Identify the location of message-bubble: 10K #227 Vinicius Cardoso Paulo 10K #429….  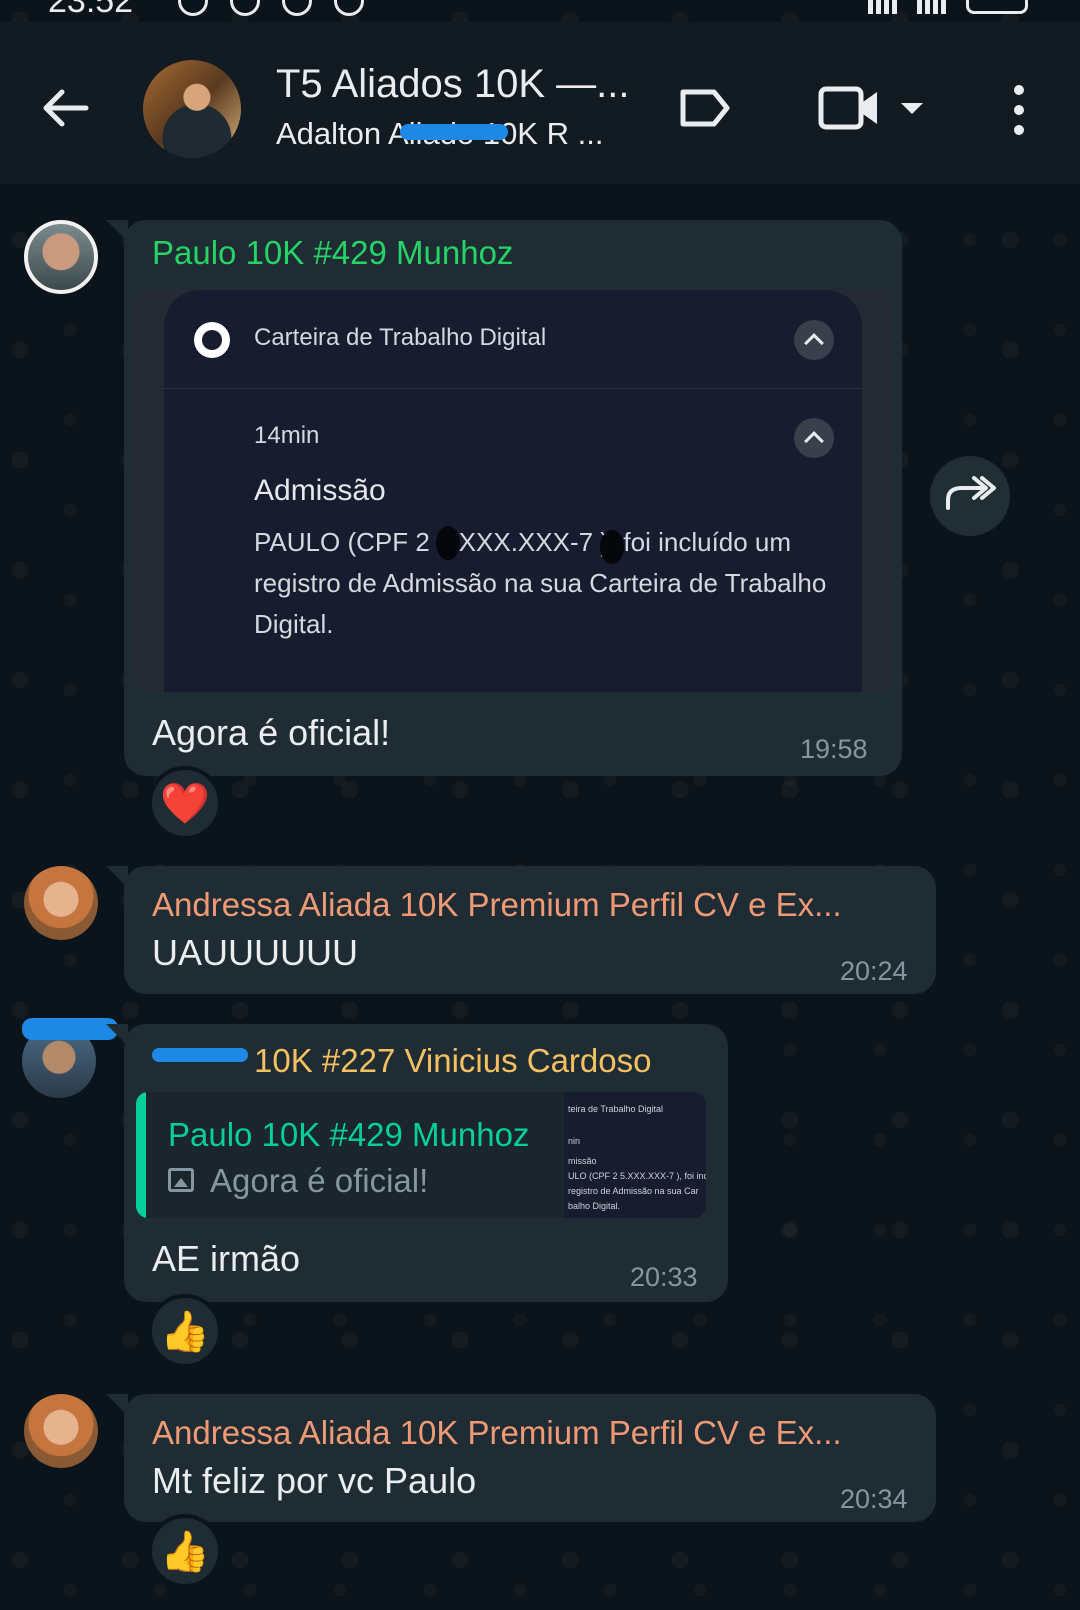
(417, 1163).